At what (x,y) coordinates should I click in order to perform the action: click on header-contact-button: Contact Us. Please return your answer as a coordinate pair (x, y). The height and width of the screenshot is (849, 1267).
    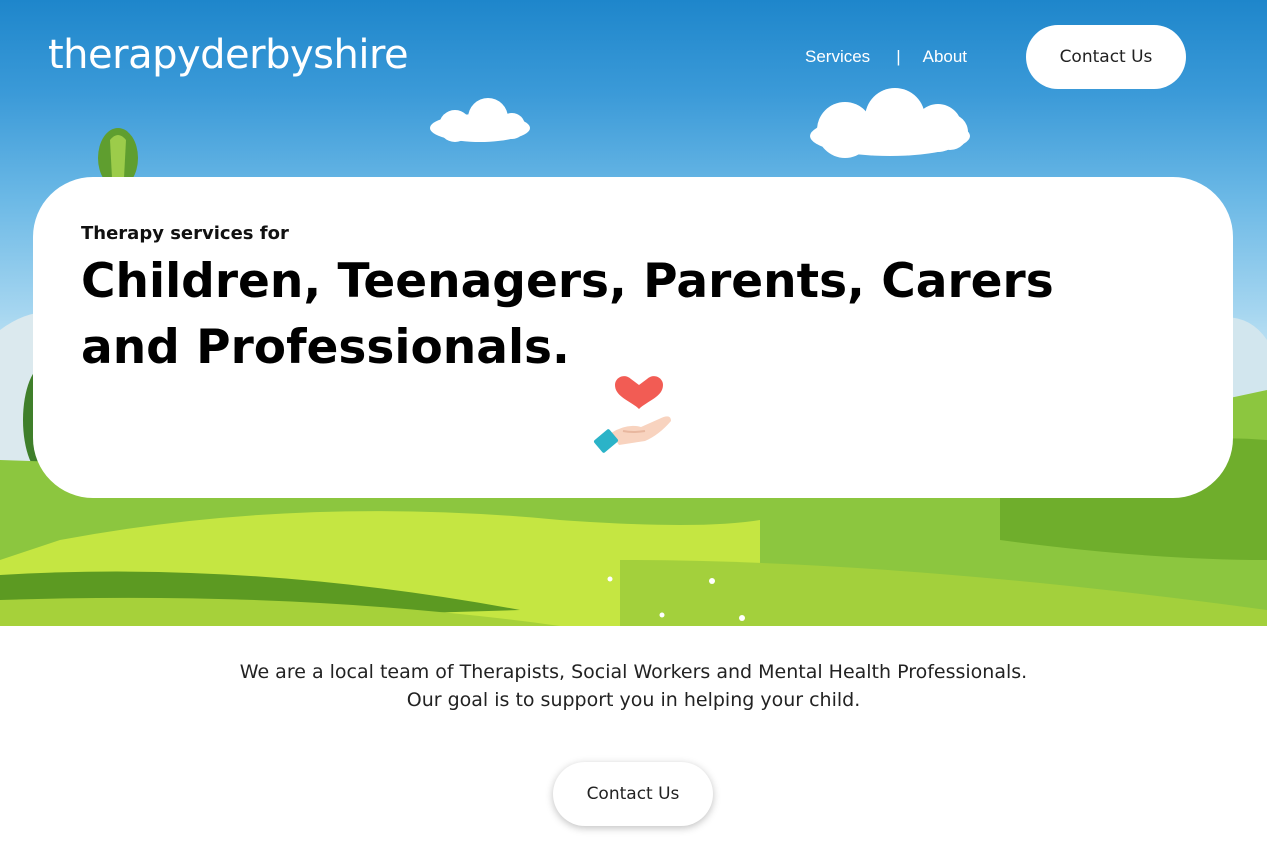
    Looking at the image, I should click on (1106, 57).